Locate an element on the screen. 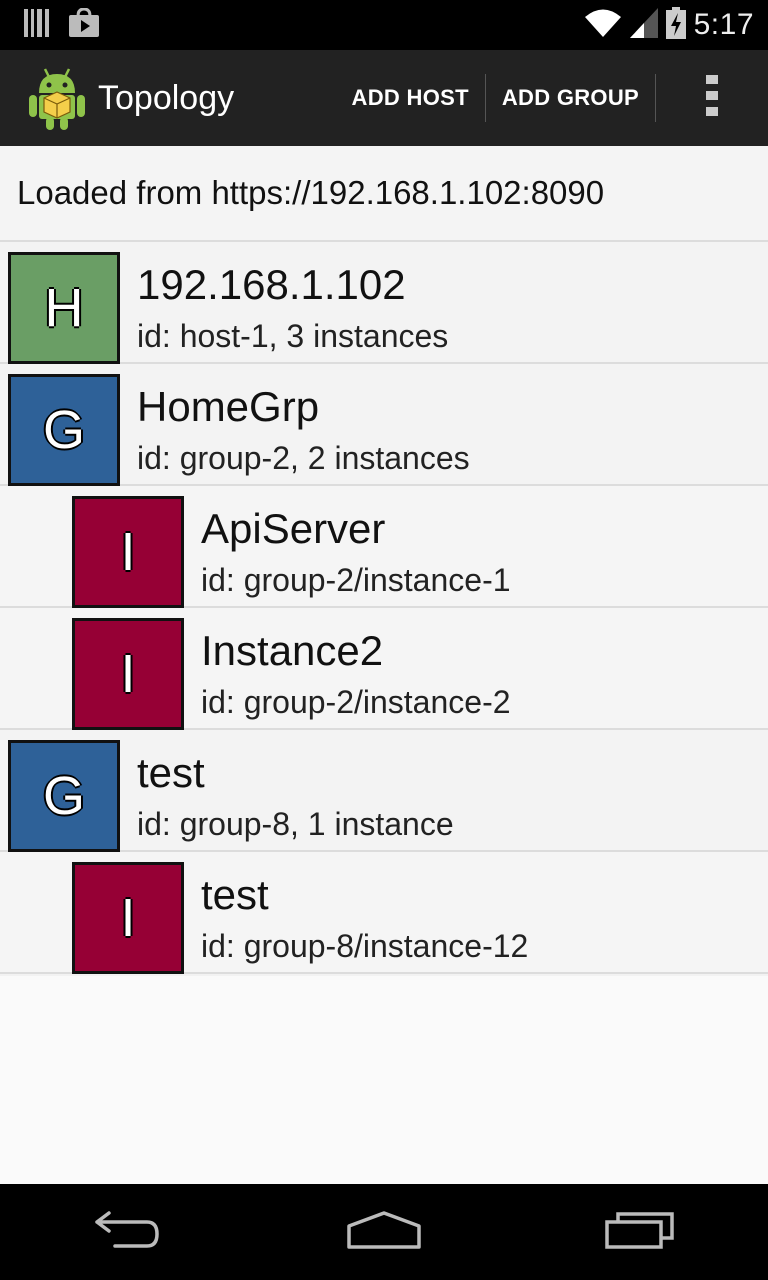  back-button is located at coordinates (128, 1232).